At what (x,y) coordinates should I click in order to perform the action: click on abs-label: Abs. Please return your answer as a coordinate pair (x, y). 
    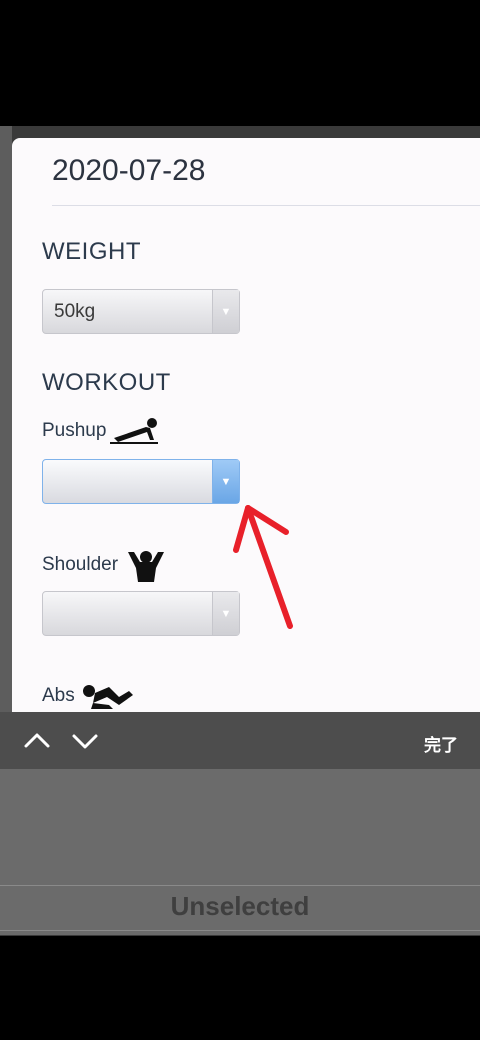
    Looking at the image, I should click on (88, 696).